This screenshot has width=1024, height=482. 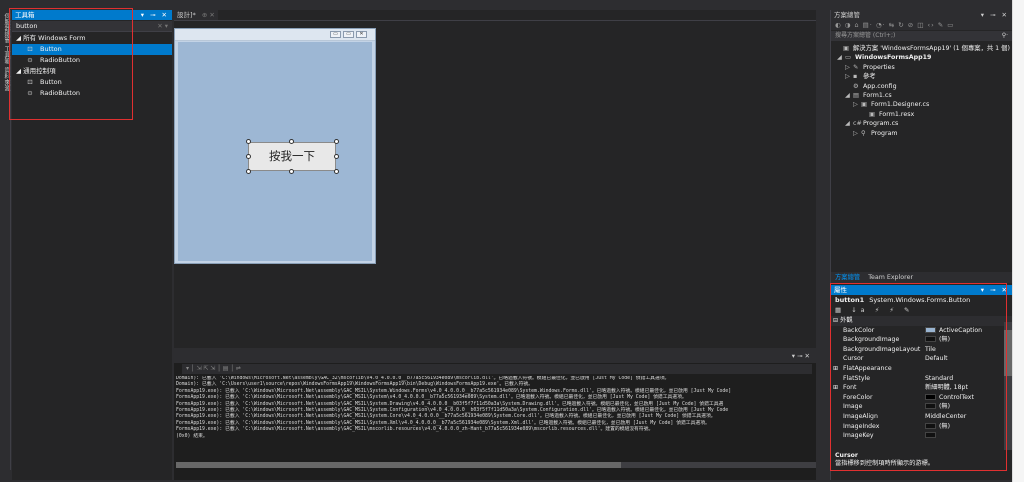 What do you see at coordinates (348, 34) in the screenshot?
I see `form-maximize-icon: ▭` at bounding box center [348, 34].